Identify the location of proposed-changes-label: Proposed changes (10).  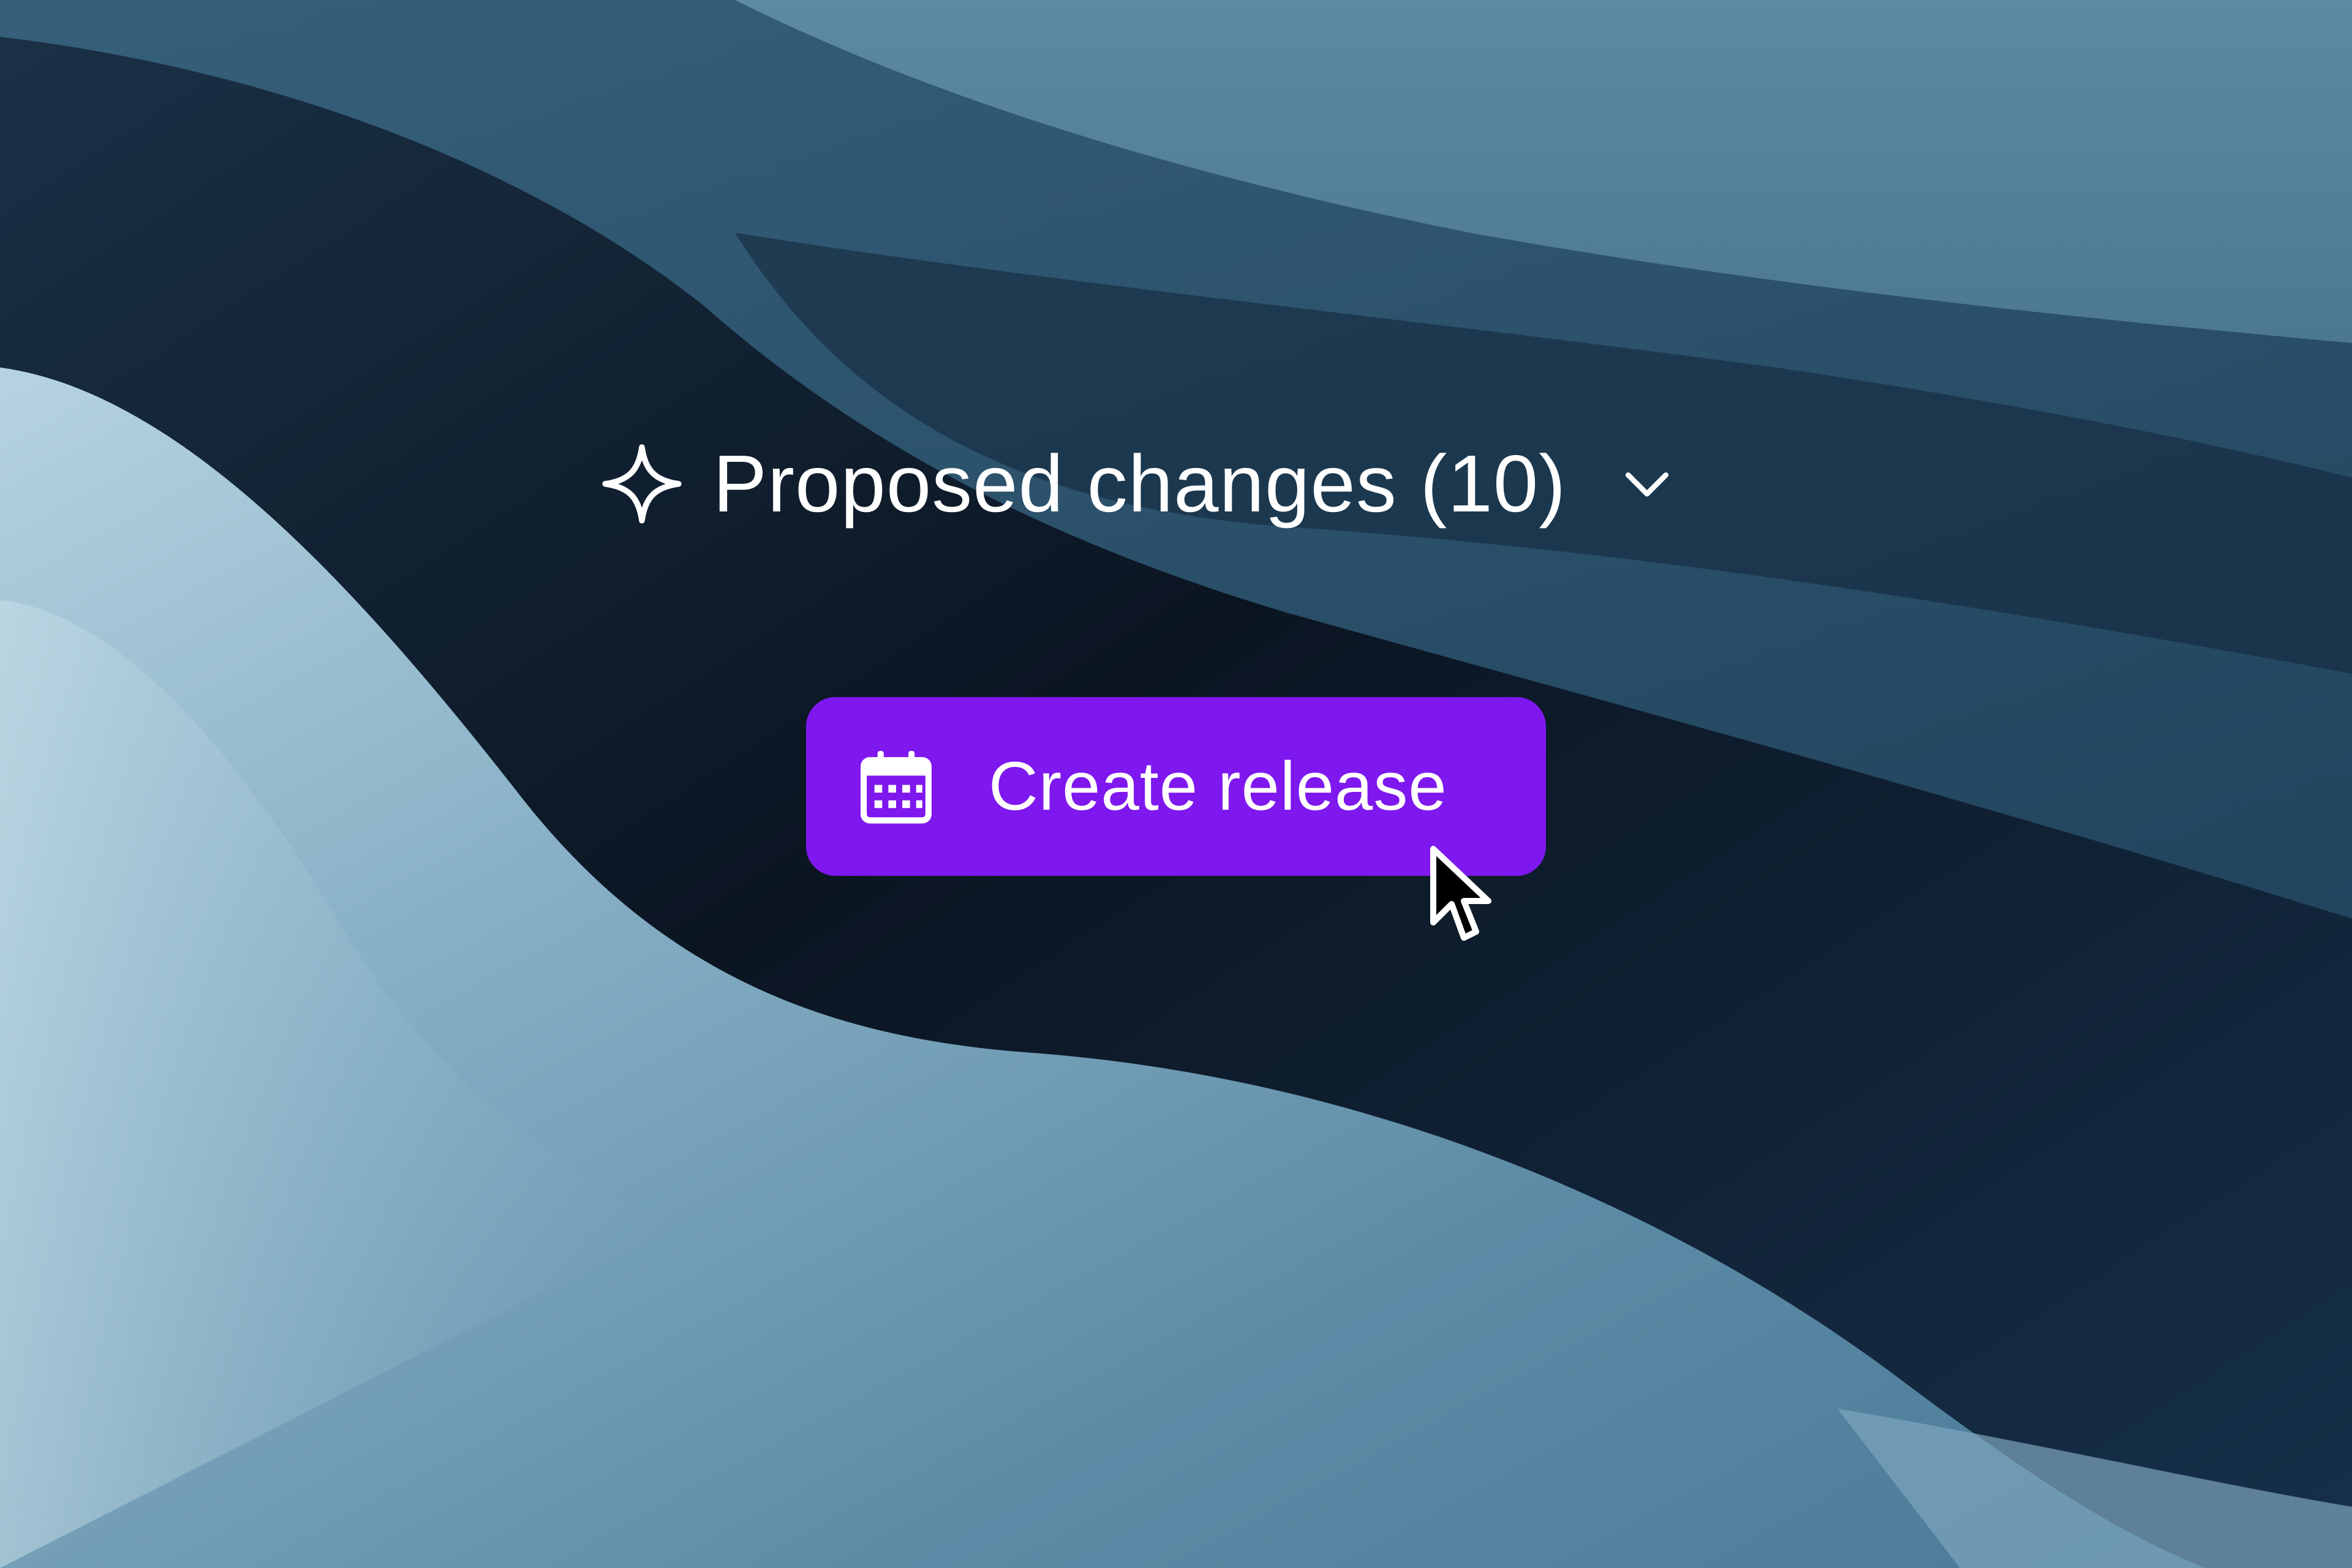
(1140, 484).